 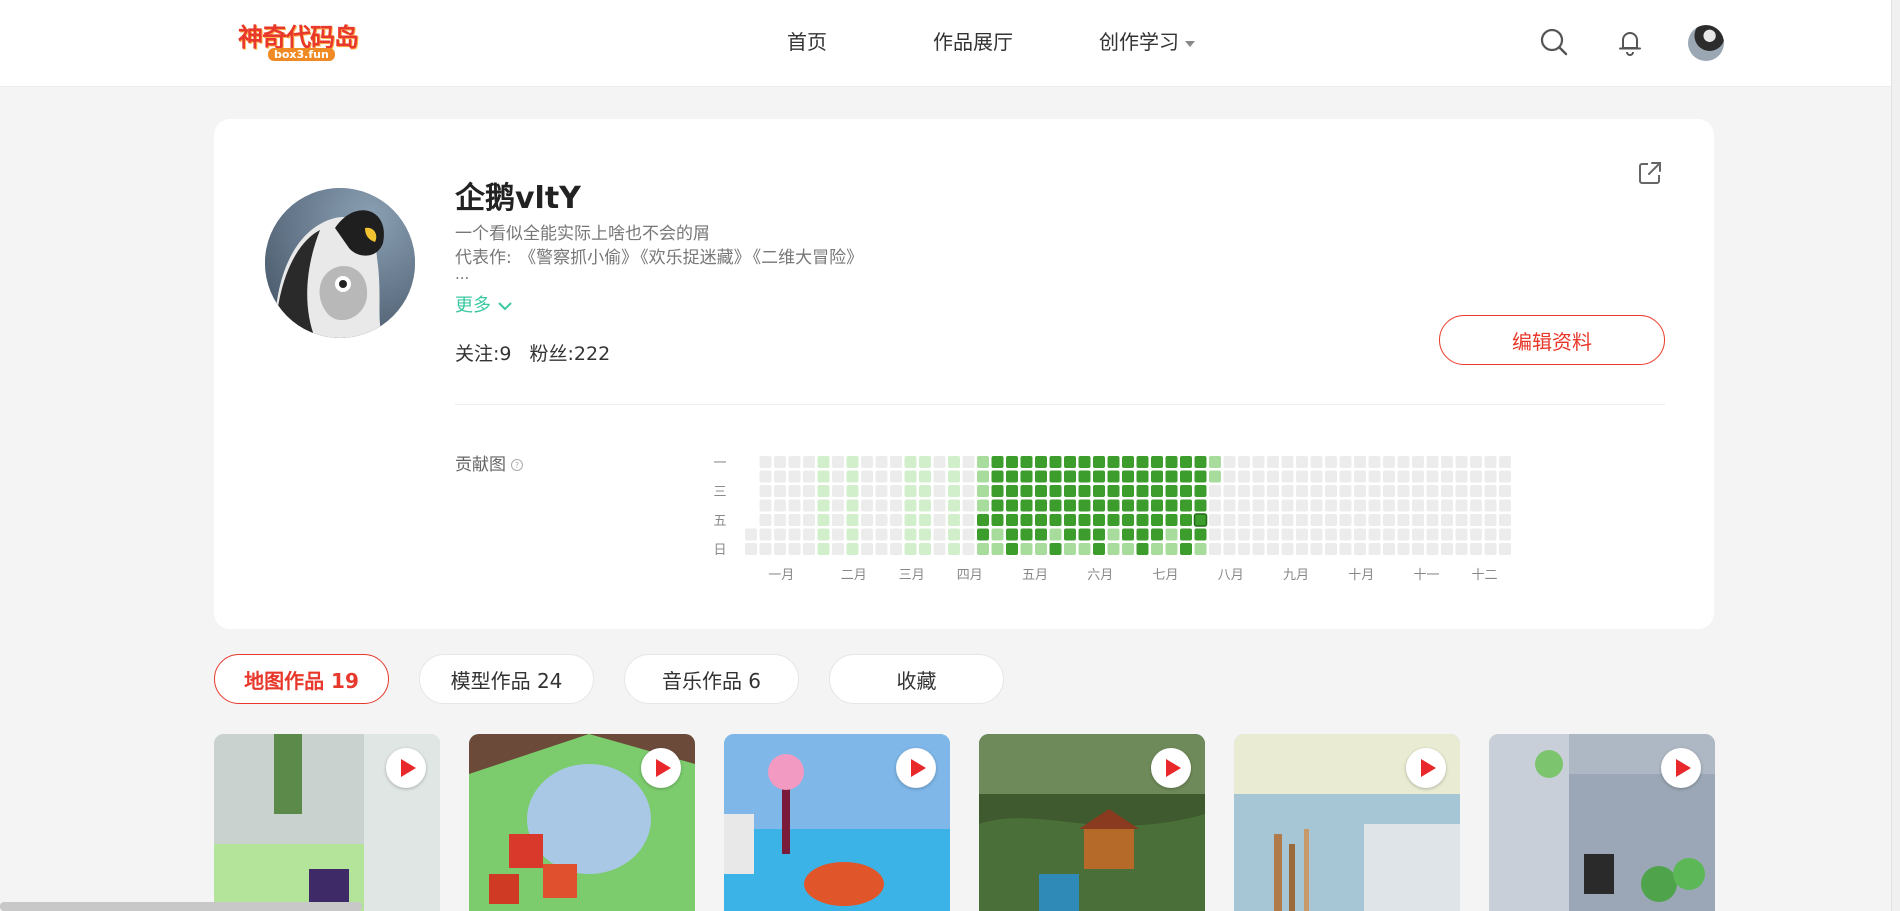 I want to click on vertical-scrollbar, so click(x=1895, y=455).